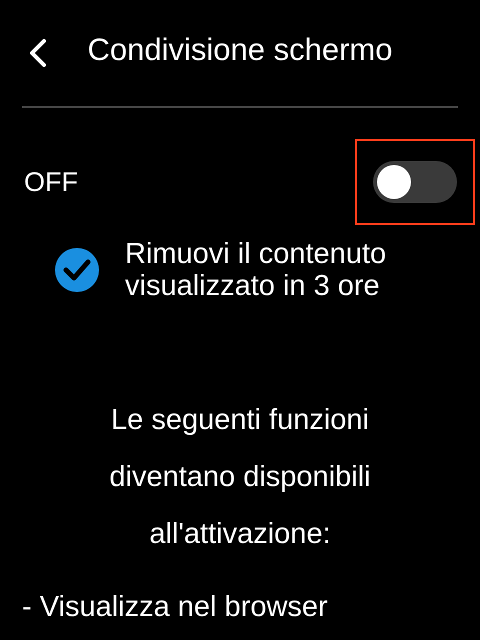  Describe the element at coordinates (77, 270) in the screenshot. I see `checkbox` at that location.